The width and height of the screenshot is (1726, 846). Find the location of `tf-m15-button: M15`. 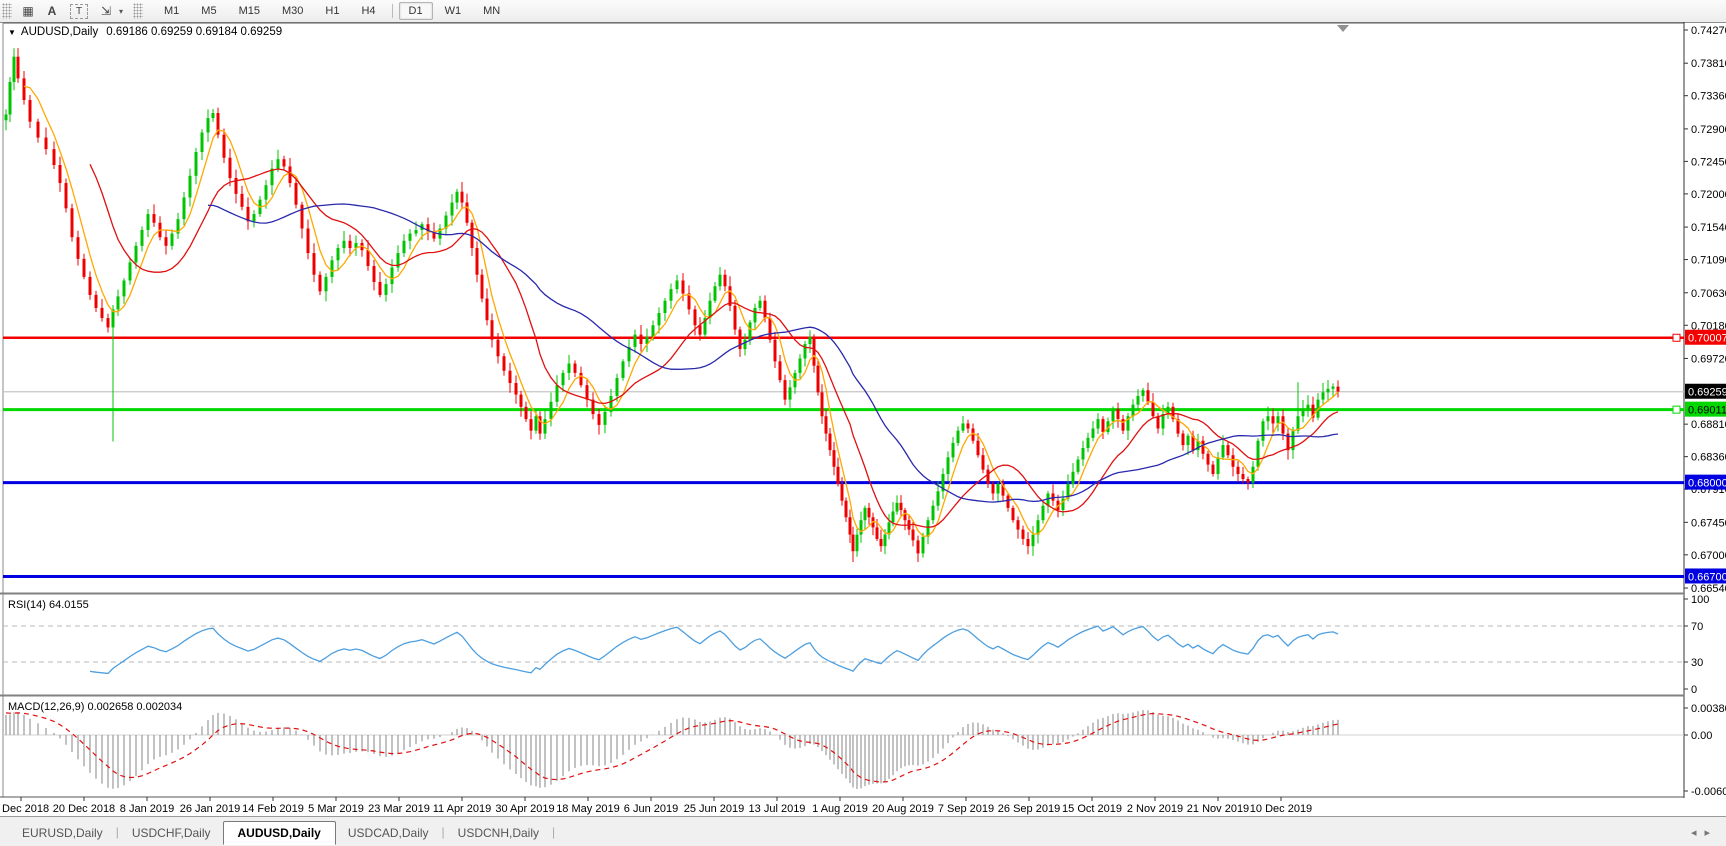

tf-m15-button: M15 is located at coordinates (249, 11).